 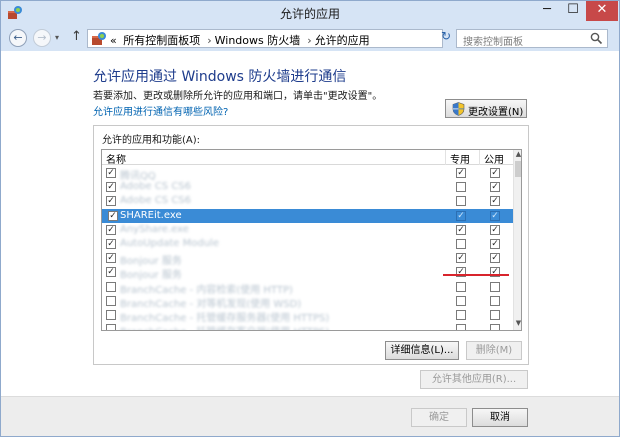 What do you see at coordinates (518, 169) in the screenshot?
I see `scroll-thumb` at bounding box center [518, 169].